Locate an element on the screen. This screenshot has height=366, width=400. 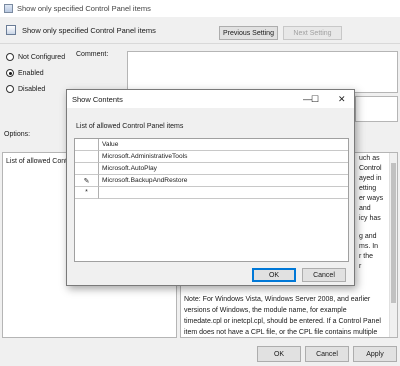
help-fragment: icy has is located at coordinates (370, 218).